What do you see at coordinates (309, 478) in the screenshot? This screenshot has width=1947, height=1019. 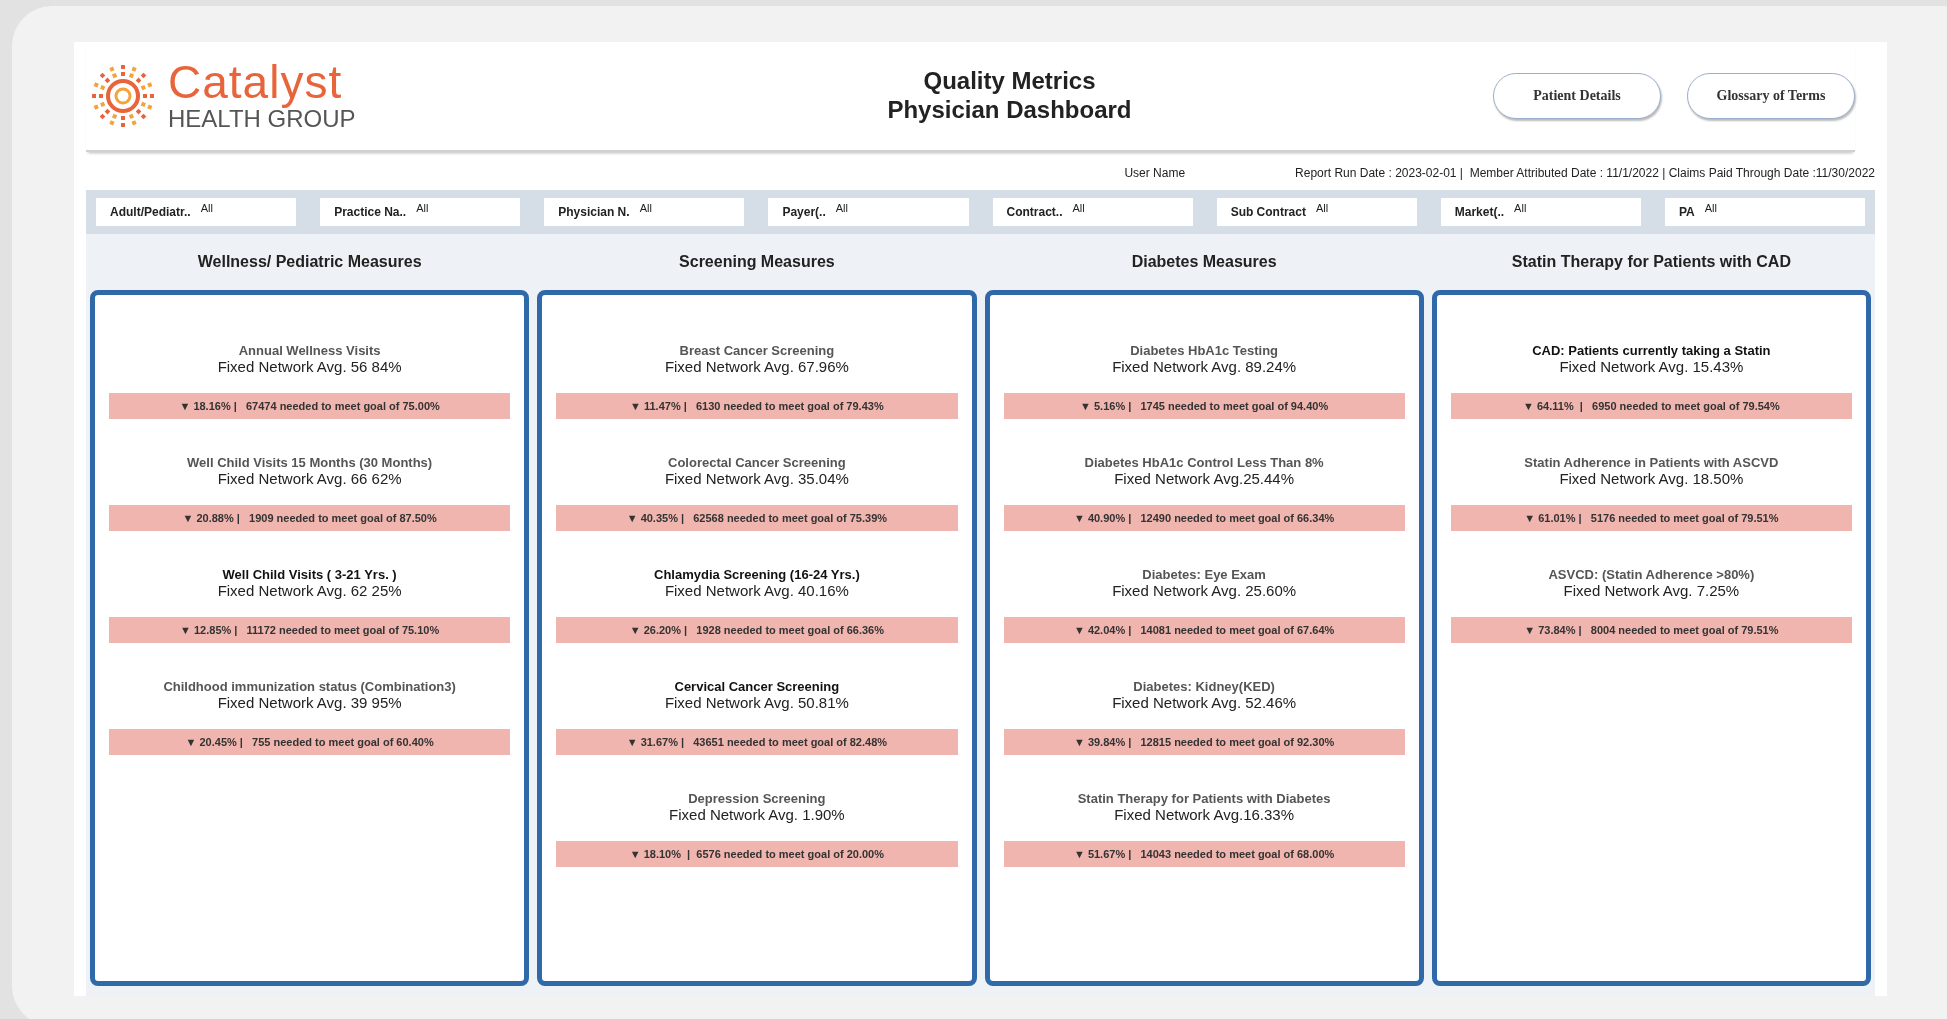 I see `network-average: Fixed Network Avg. 66 62%` at bounding box center [309, 478].